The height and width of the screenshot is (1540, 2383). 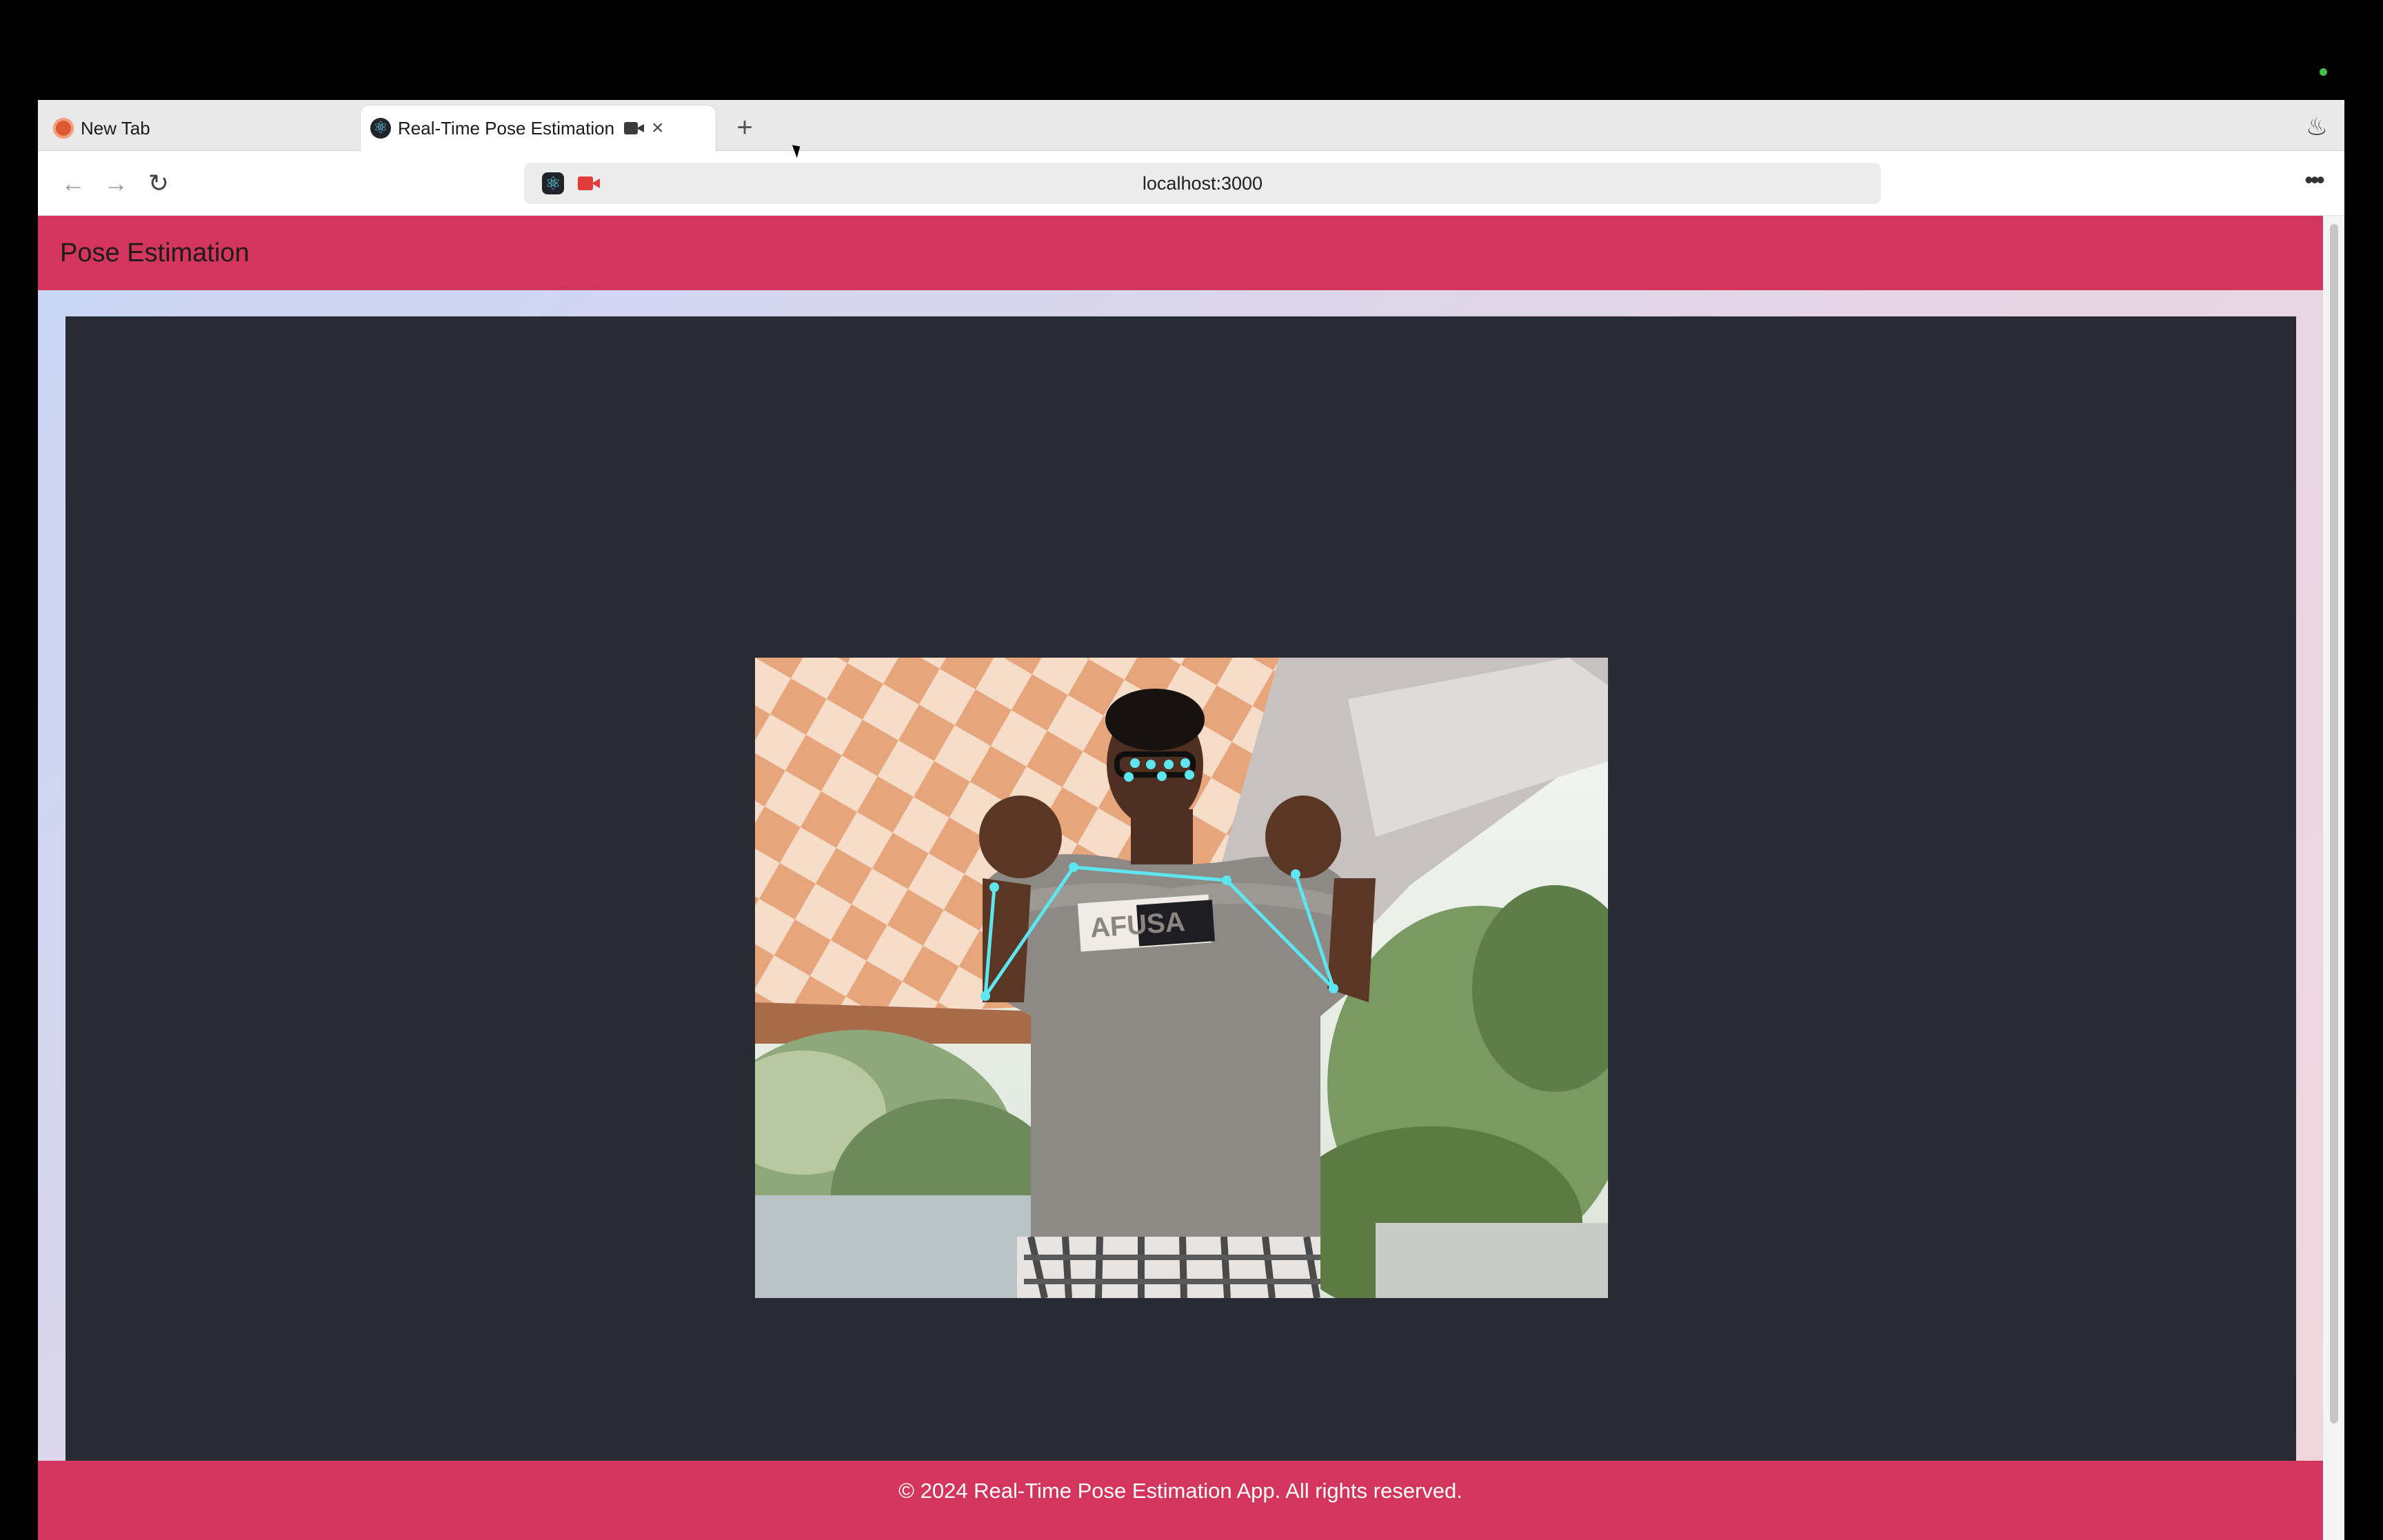 What do you see at coordinates (158, 184) in the screenshot?
I see `reload-icon: ↻` at bounding box center [158, 184].